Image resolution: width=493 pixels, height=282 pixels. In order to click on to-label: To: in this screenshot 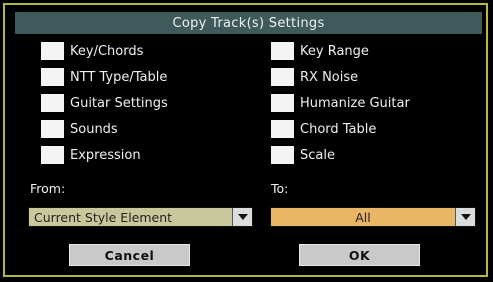, I will do `click(280, 188)`.